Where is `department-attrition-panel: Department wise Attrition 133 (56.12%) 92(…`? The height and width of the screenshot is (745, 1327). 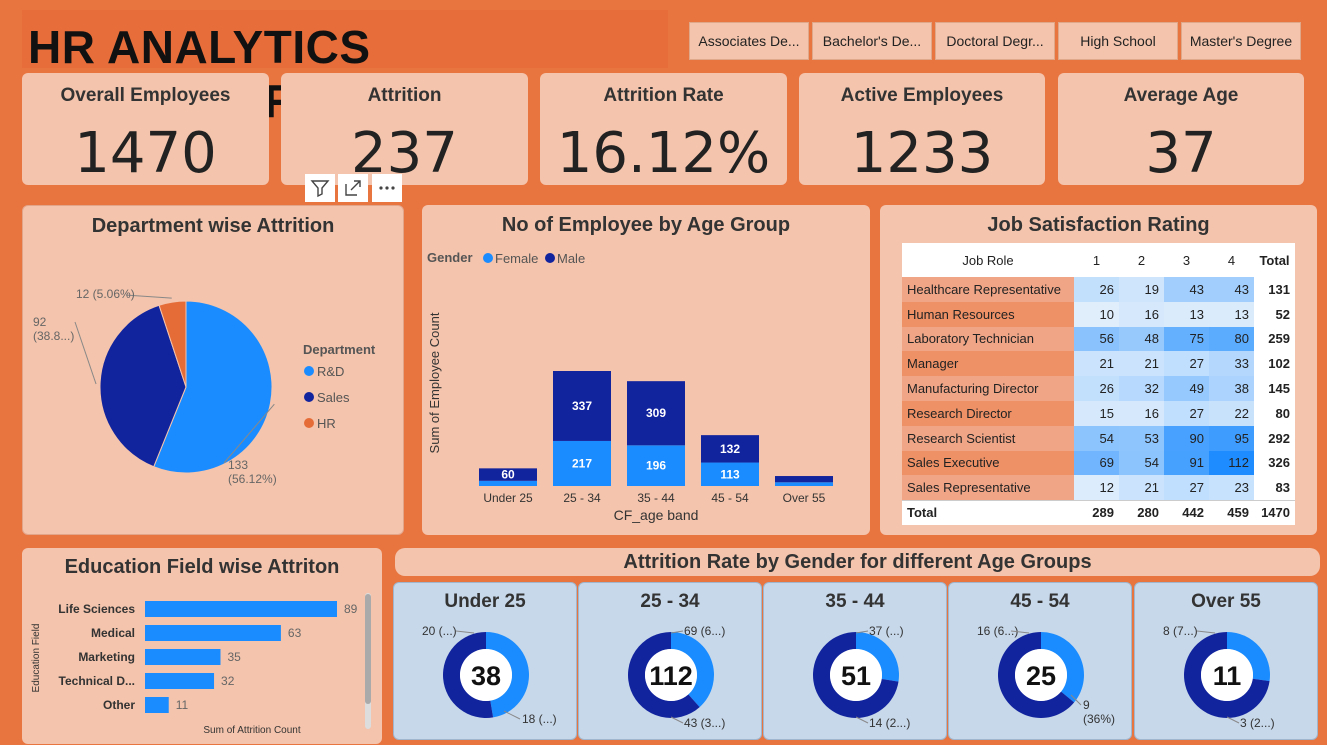 department-attrition-panel: Department wise Attrition 133 (56.12%) 92(… is located at coordinates (213, 370).